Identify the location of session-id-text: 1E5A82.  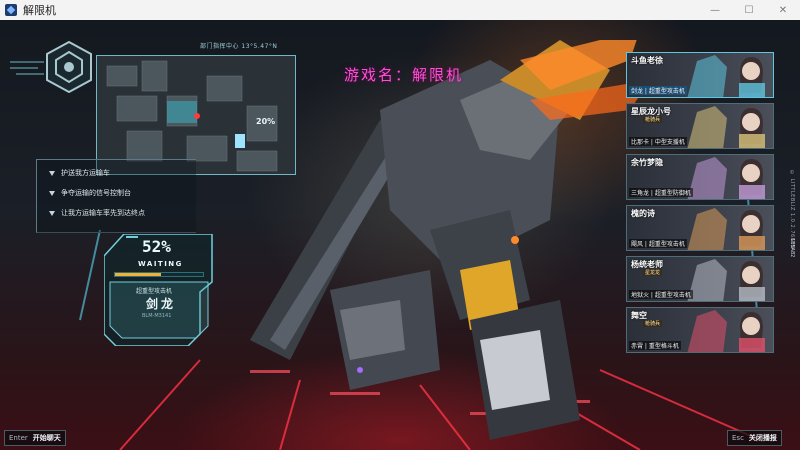
(792, 248).